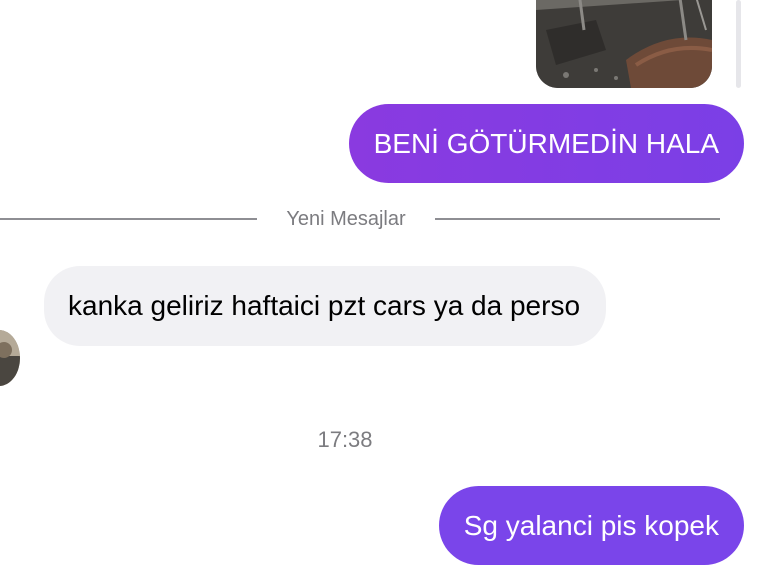 This screenshot has height=577, width=760. I want to click on outgoing-message-bubble: Sg yalanci pis kopek, so click(591, 525).